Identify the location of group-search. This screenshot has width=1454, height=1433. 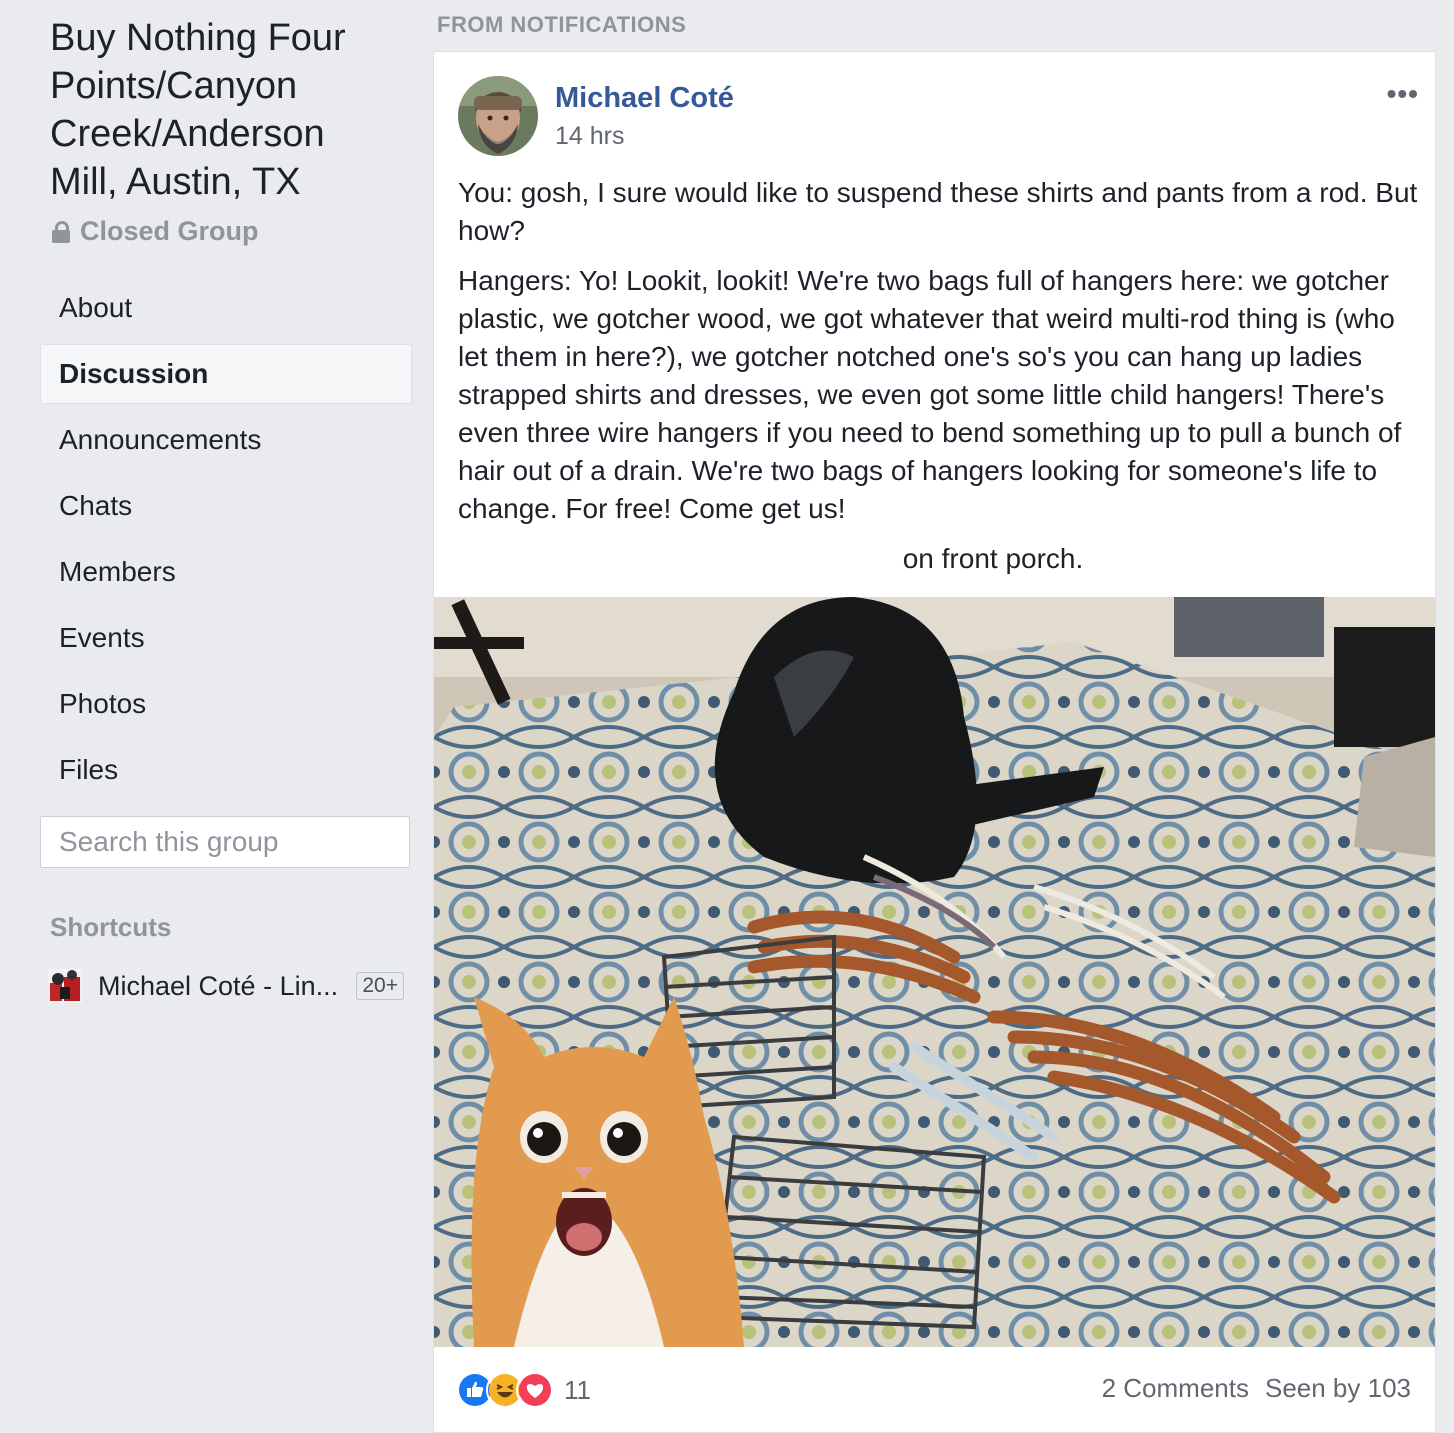
(231, 842).